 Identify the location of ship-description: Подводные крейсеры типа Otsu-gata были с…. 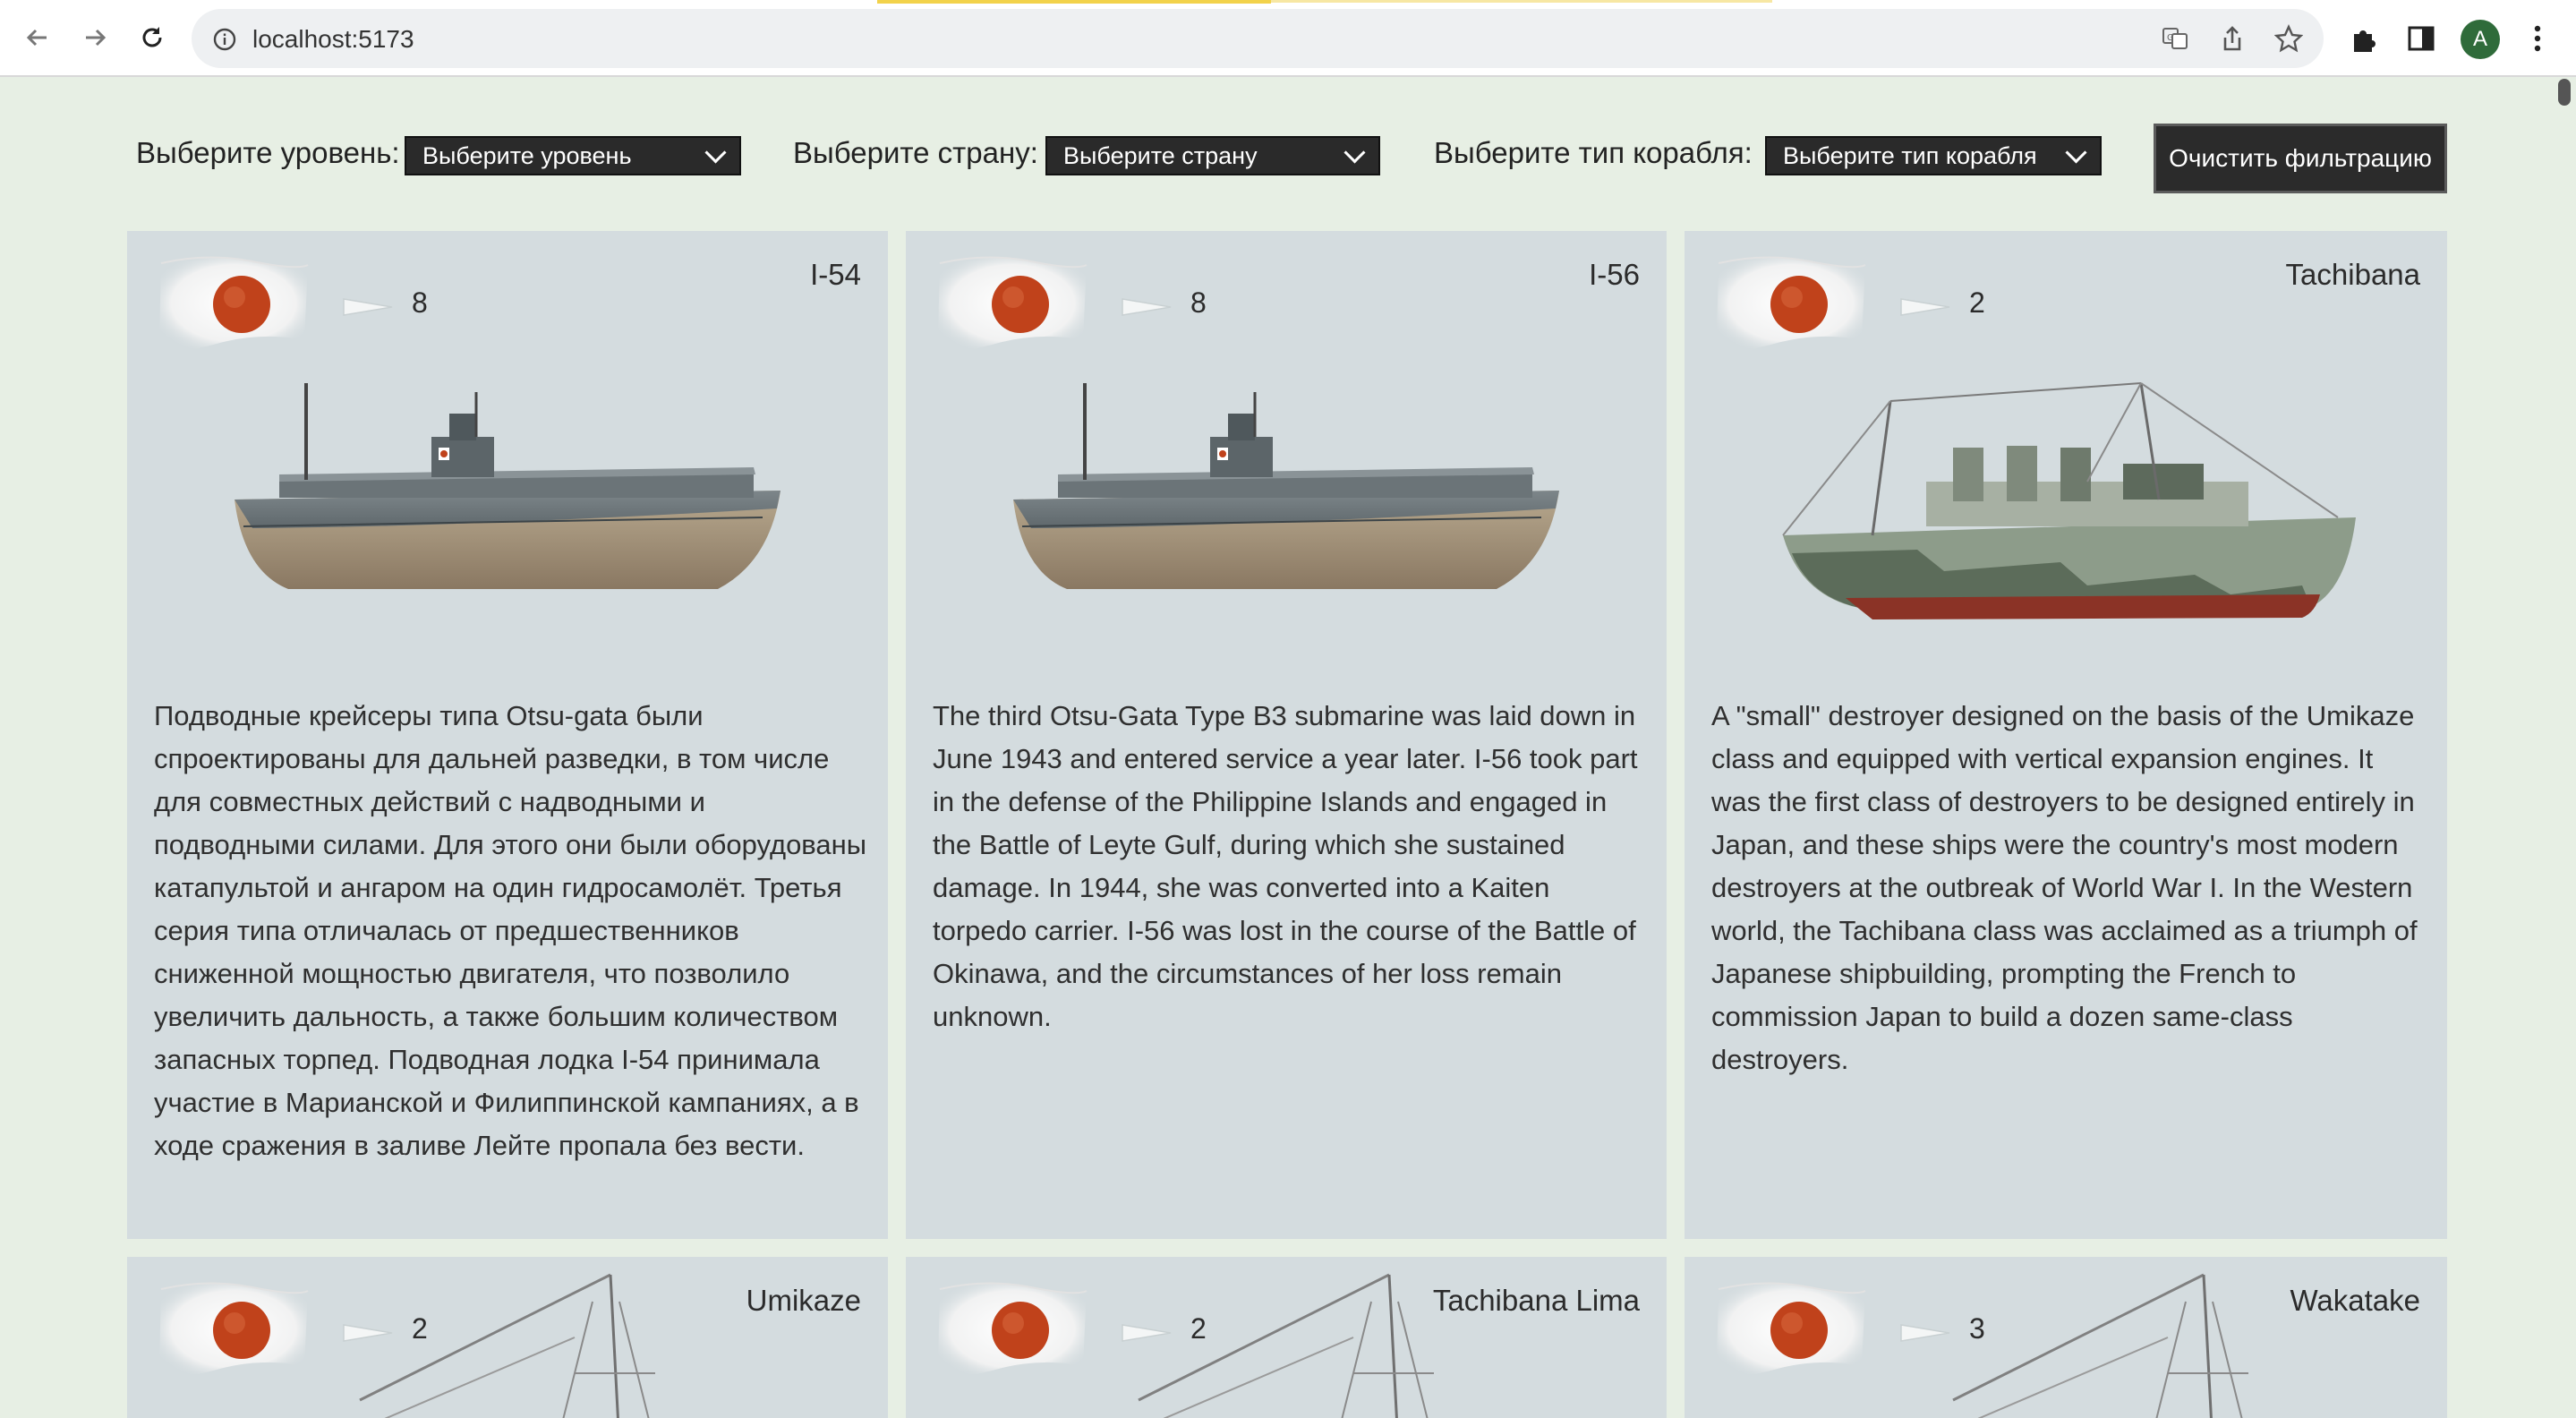
(510, 930).